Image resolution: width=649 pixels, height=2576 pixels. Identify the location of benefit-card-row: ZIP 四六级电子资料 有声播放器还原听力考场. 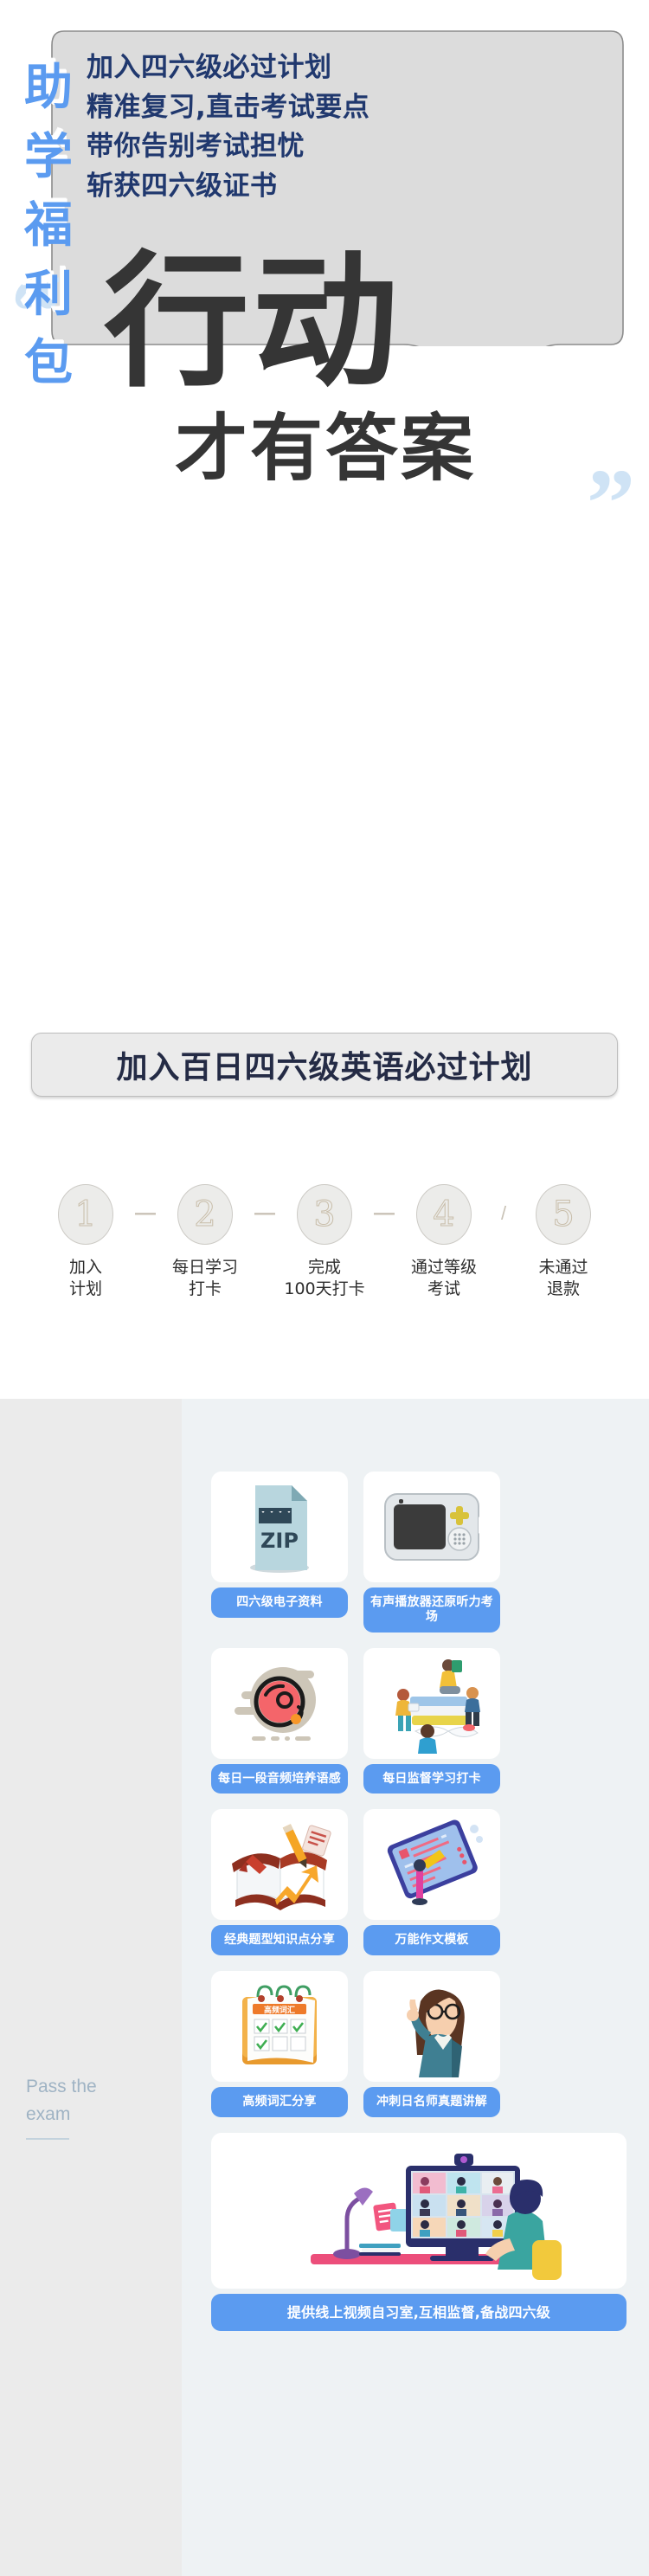
(419, 1552).